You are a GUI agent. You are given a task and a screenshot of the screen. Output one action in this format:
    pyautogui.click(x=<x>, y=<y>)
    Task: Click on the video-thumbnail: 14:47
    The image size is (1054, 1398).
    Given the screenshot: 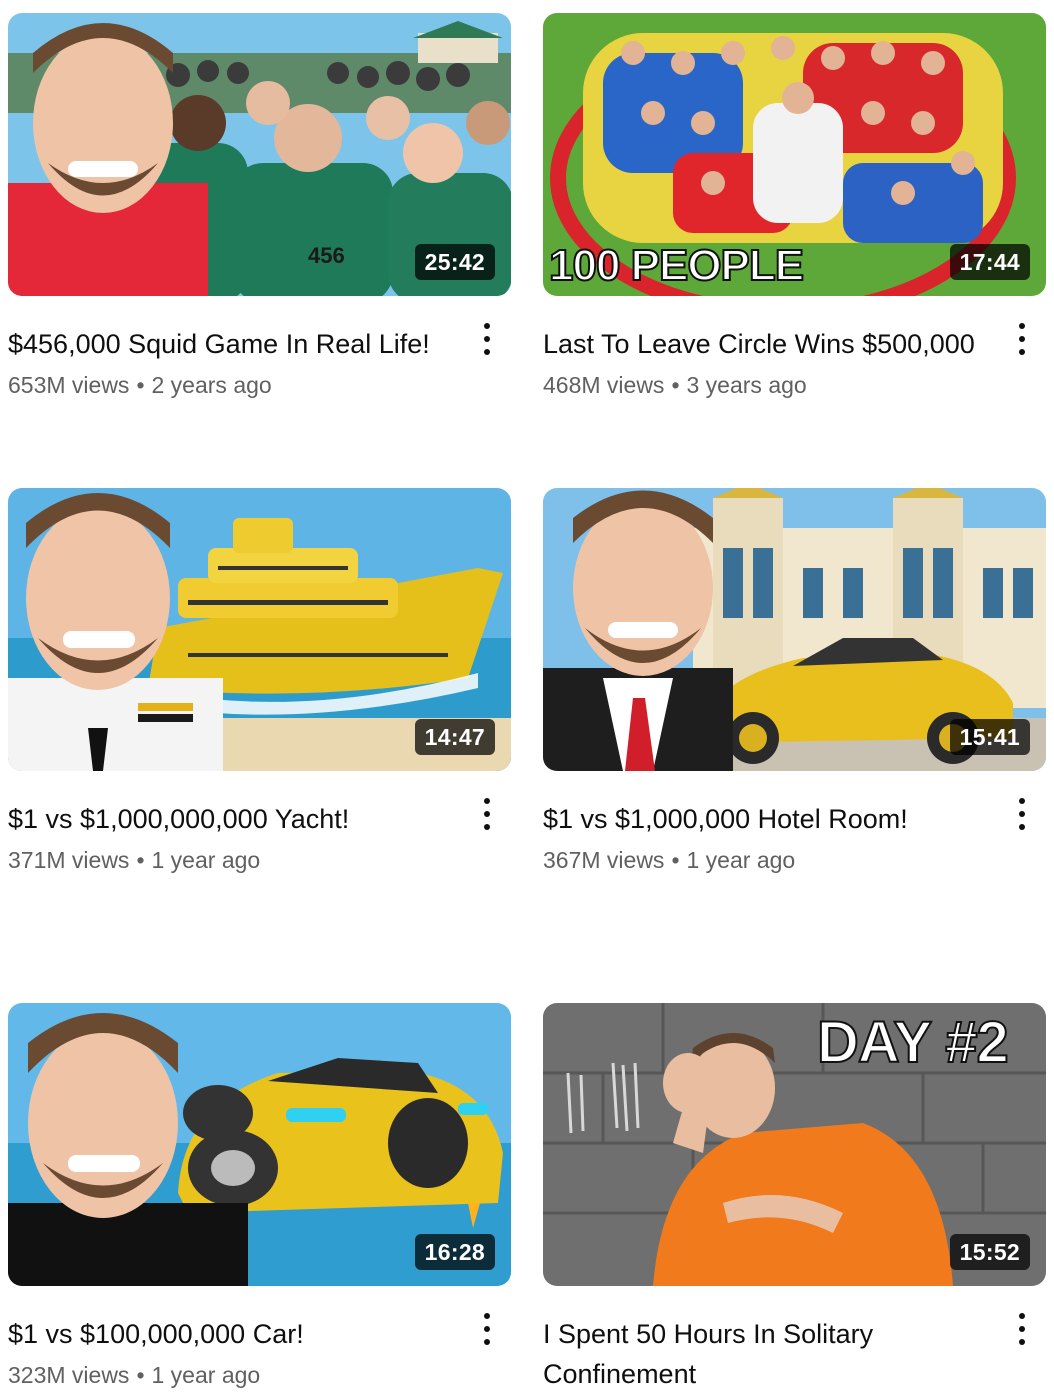 What is the action you would take?
    pyautogui.click(x=259, y=629)
    